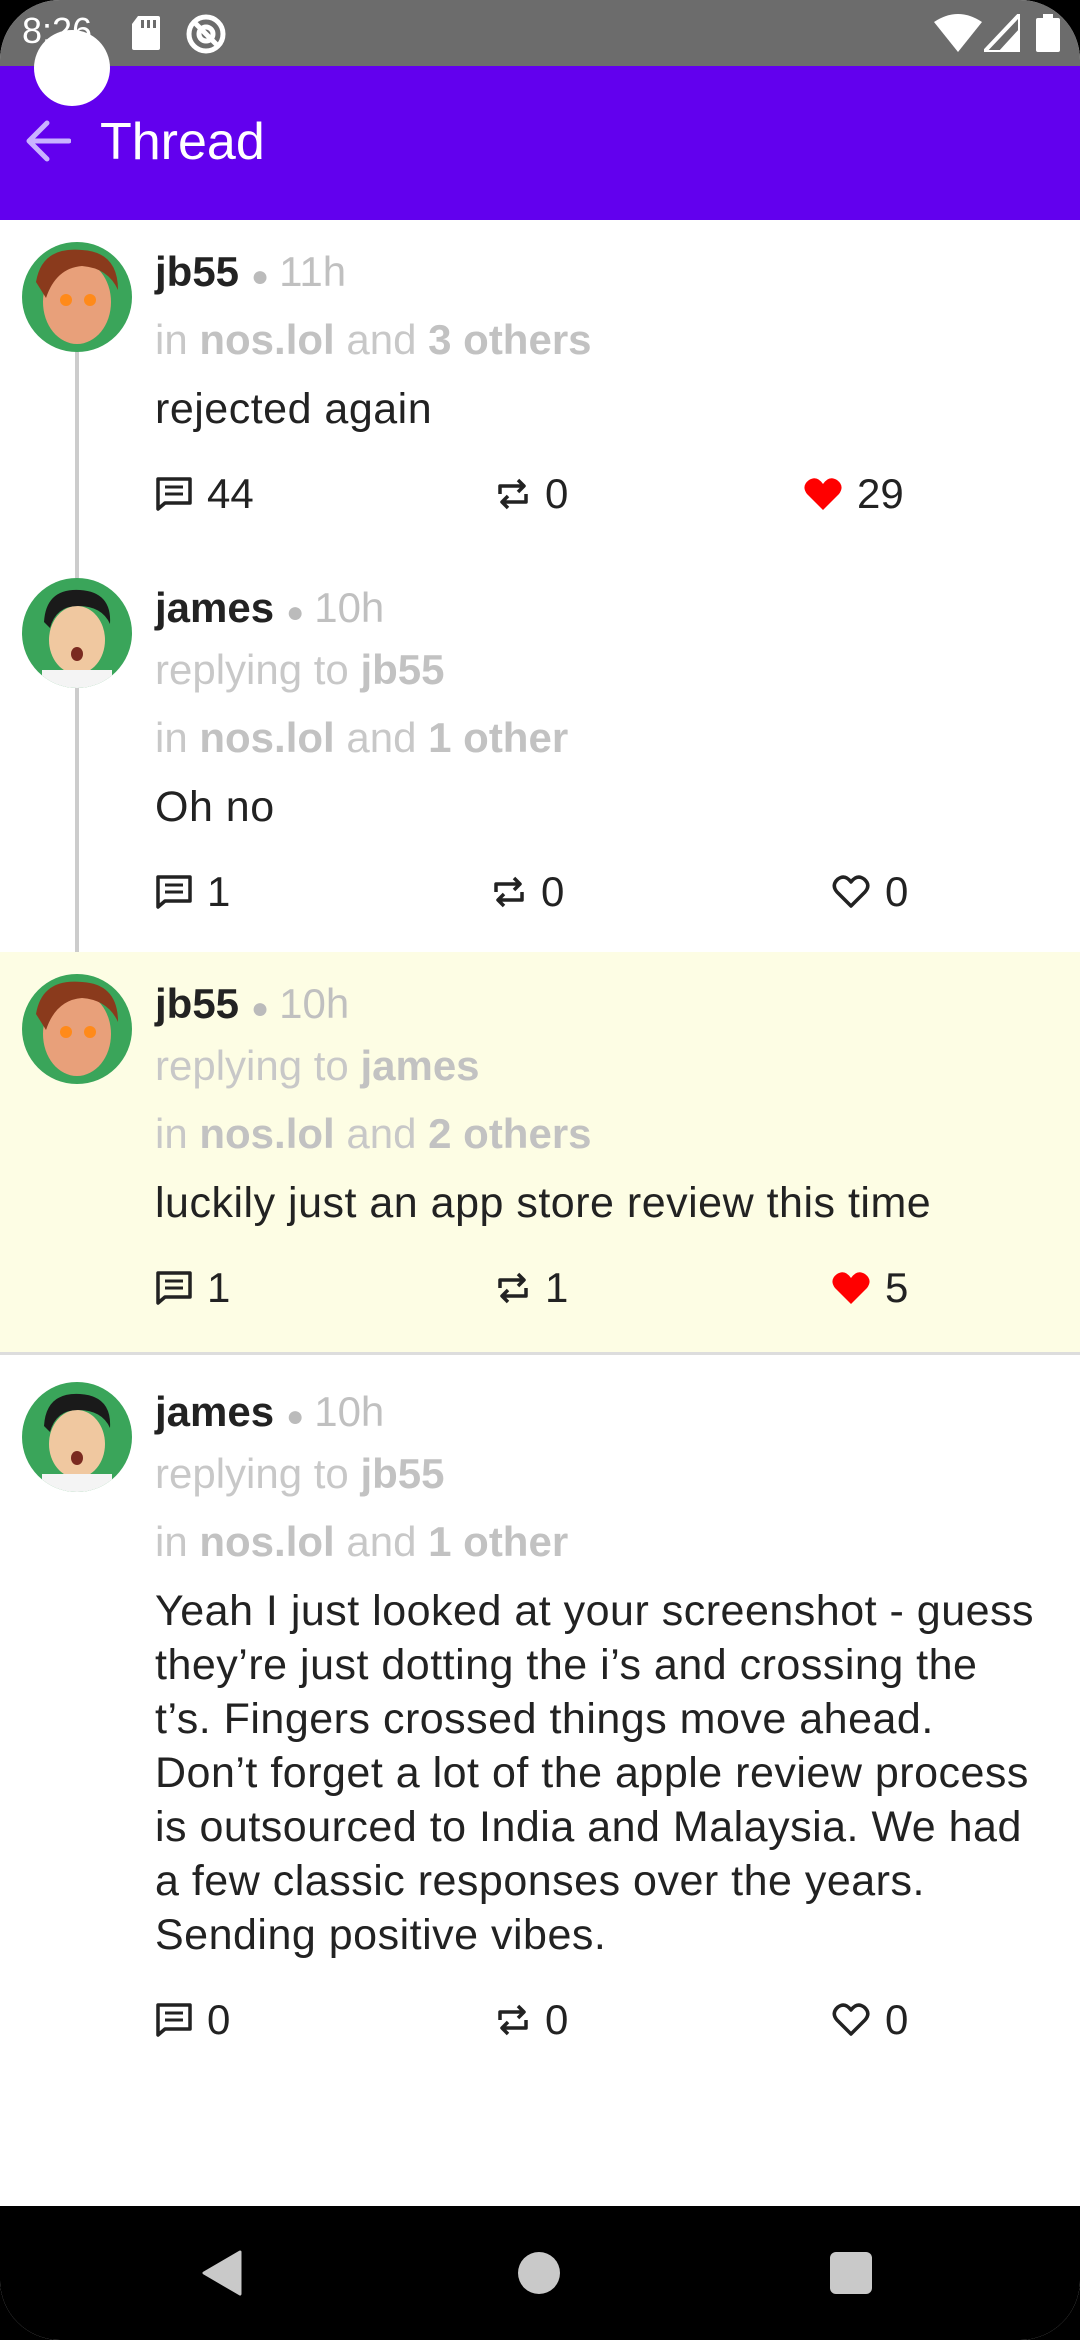  What do you see at coordinates (204, 494) in the screenshot?
I see `reply-button: 44` at bounding box center [204, 494].